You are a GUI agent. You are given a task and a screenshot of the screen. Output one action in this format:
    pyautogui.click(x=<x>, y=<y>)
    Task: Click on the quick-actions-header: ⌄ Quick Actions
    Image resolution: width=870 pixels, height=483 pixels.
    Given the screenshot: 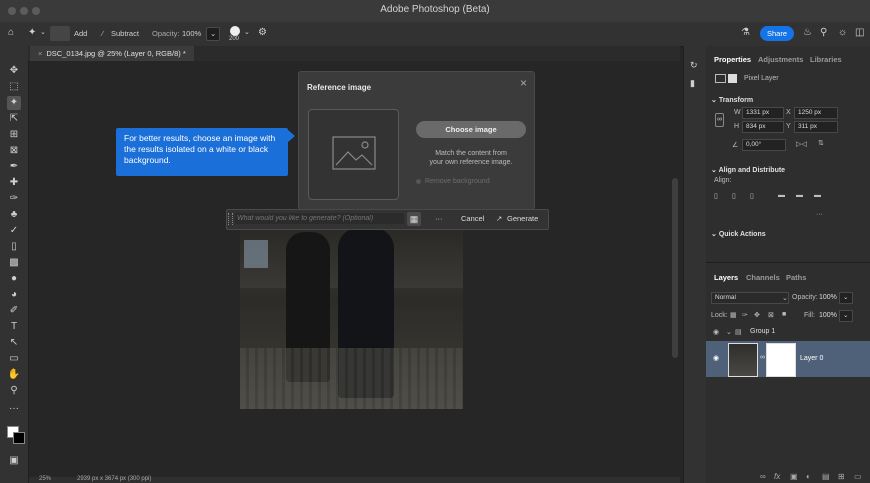 What is the action you would take?
    pyautogui.click(x=738, y=234)
    